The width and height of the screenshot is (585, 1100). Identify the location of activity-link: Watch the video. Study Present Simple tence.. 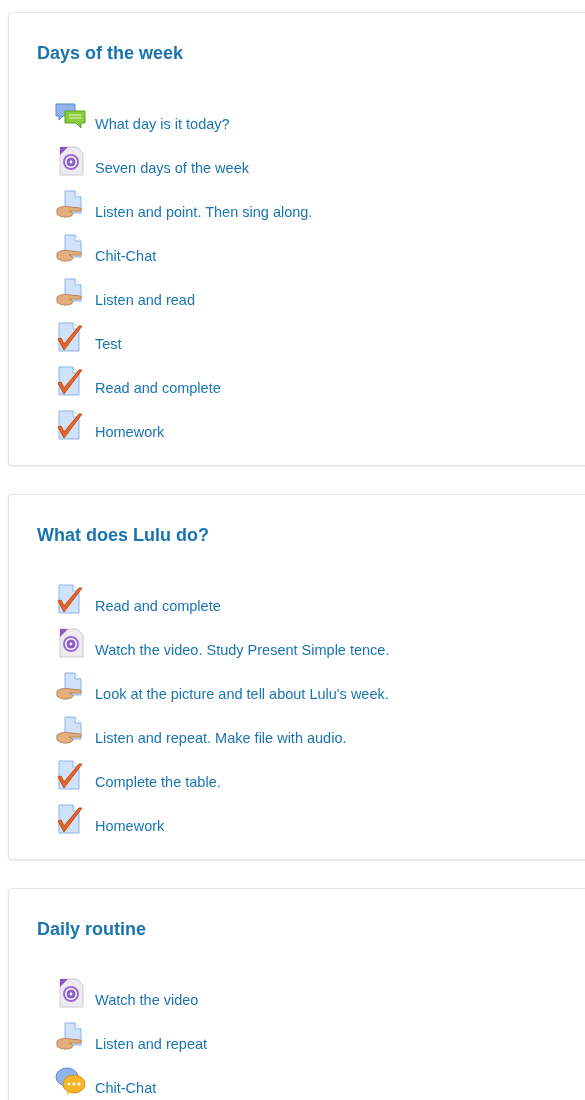
(242, 650).